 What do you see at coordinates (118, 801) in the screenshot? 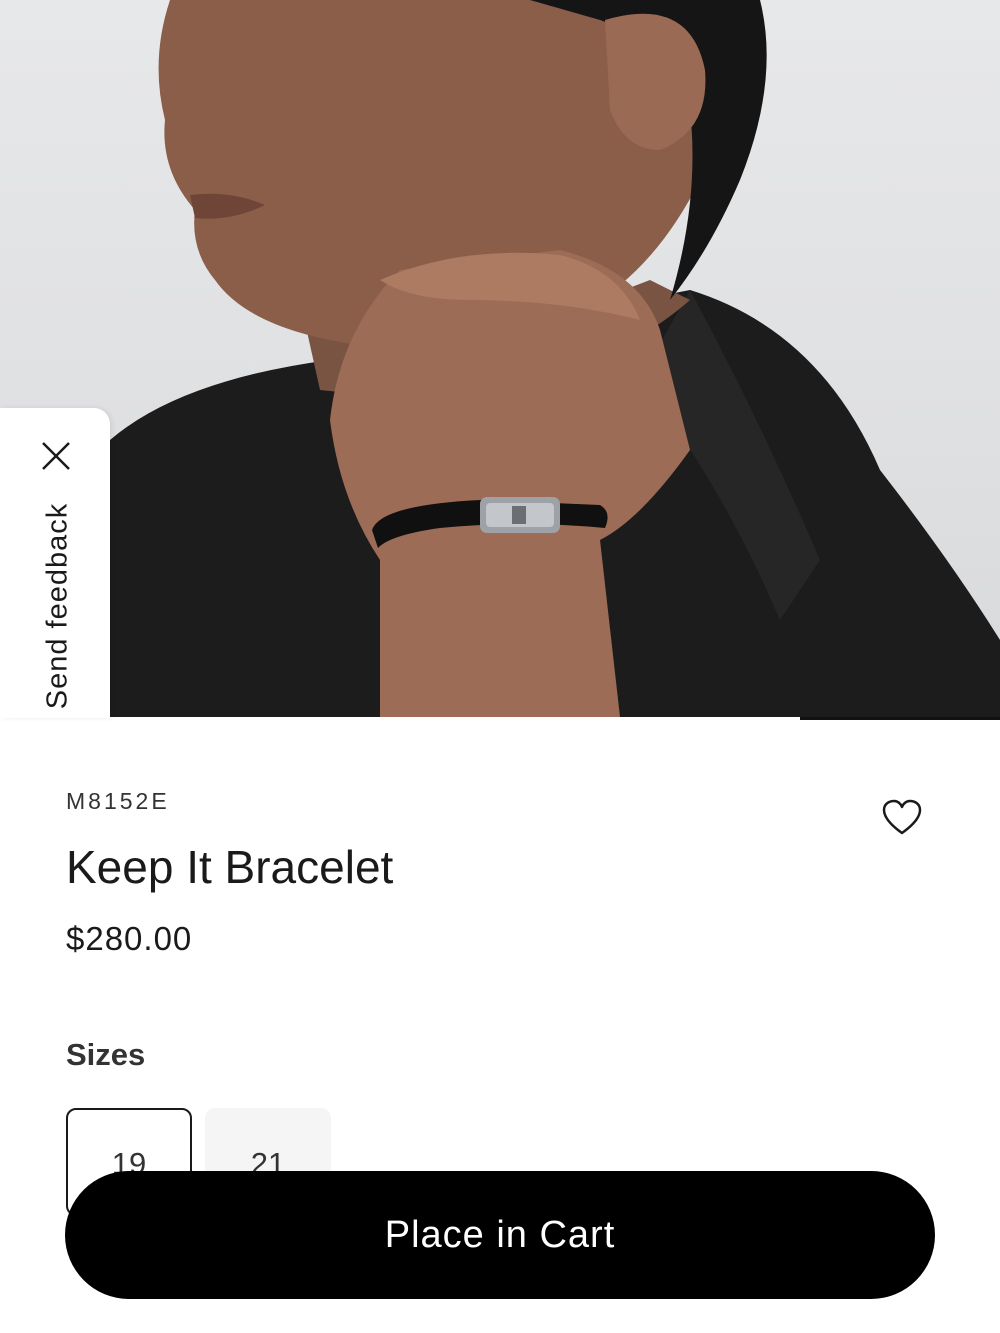
I see `product-sku: M8152E` at bounding box center [118, 801].